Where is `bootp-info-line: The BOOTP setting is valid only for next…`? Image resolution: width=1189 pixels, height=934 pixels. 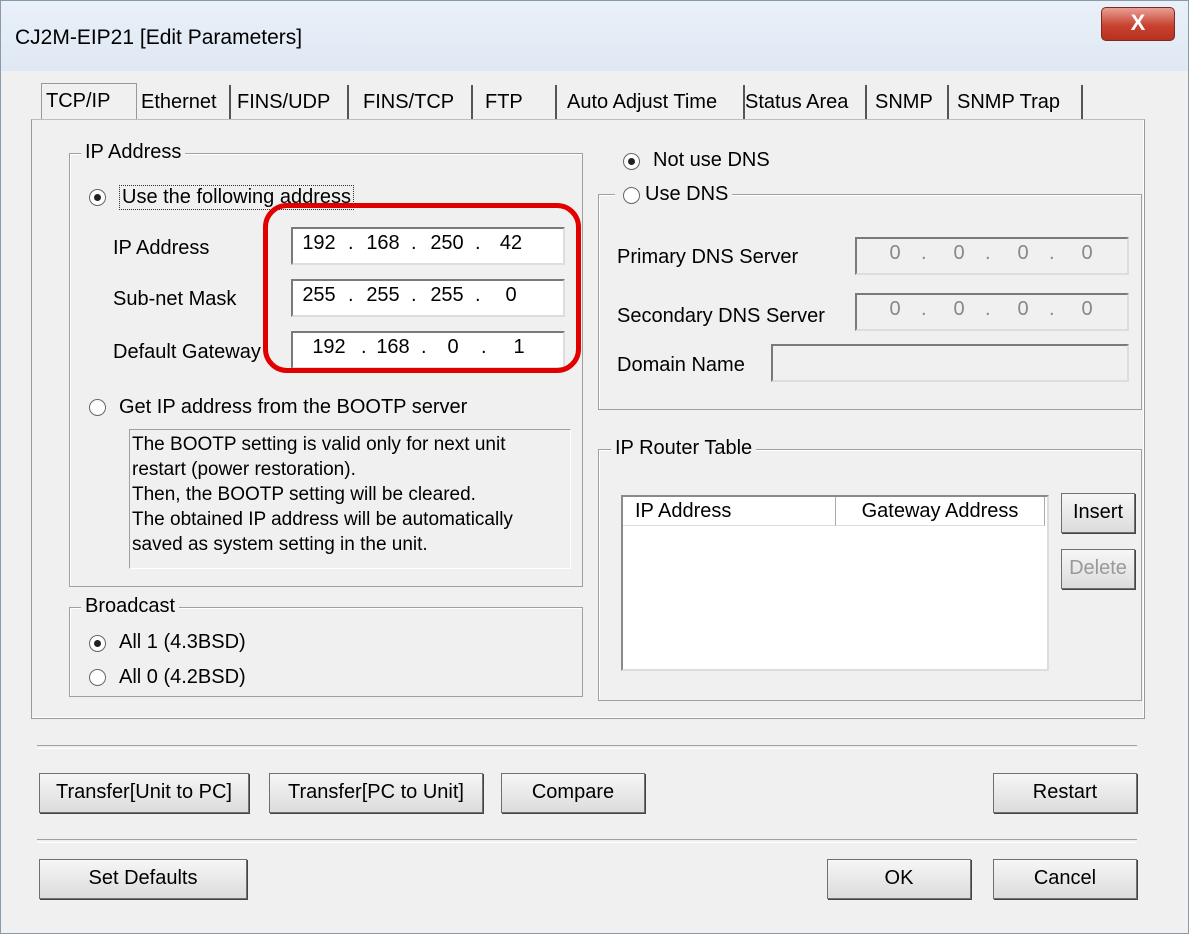 bootp-info-line: The BOOTP setting is valid only for next… is located at coordinates (319, 444).